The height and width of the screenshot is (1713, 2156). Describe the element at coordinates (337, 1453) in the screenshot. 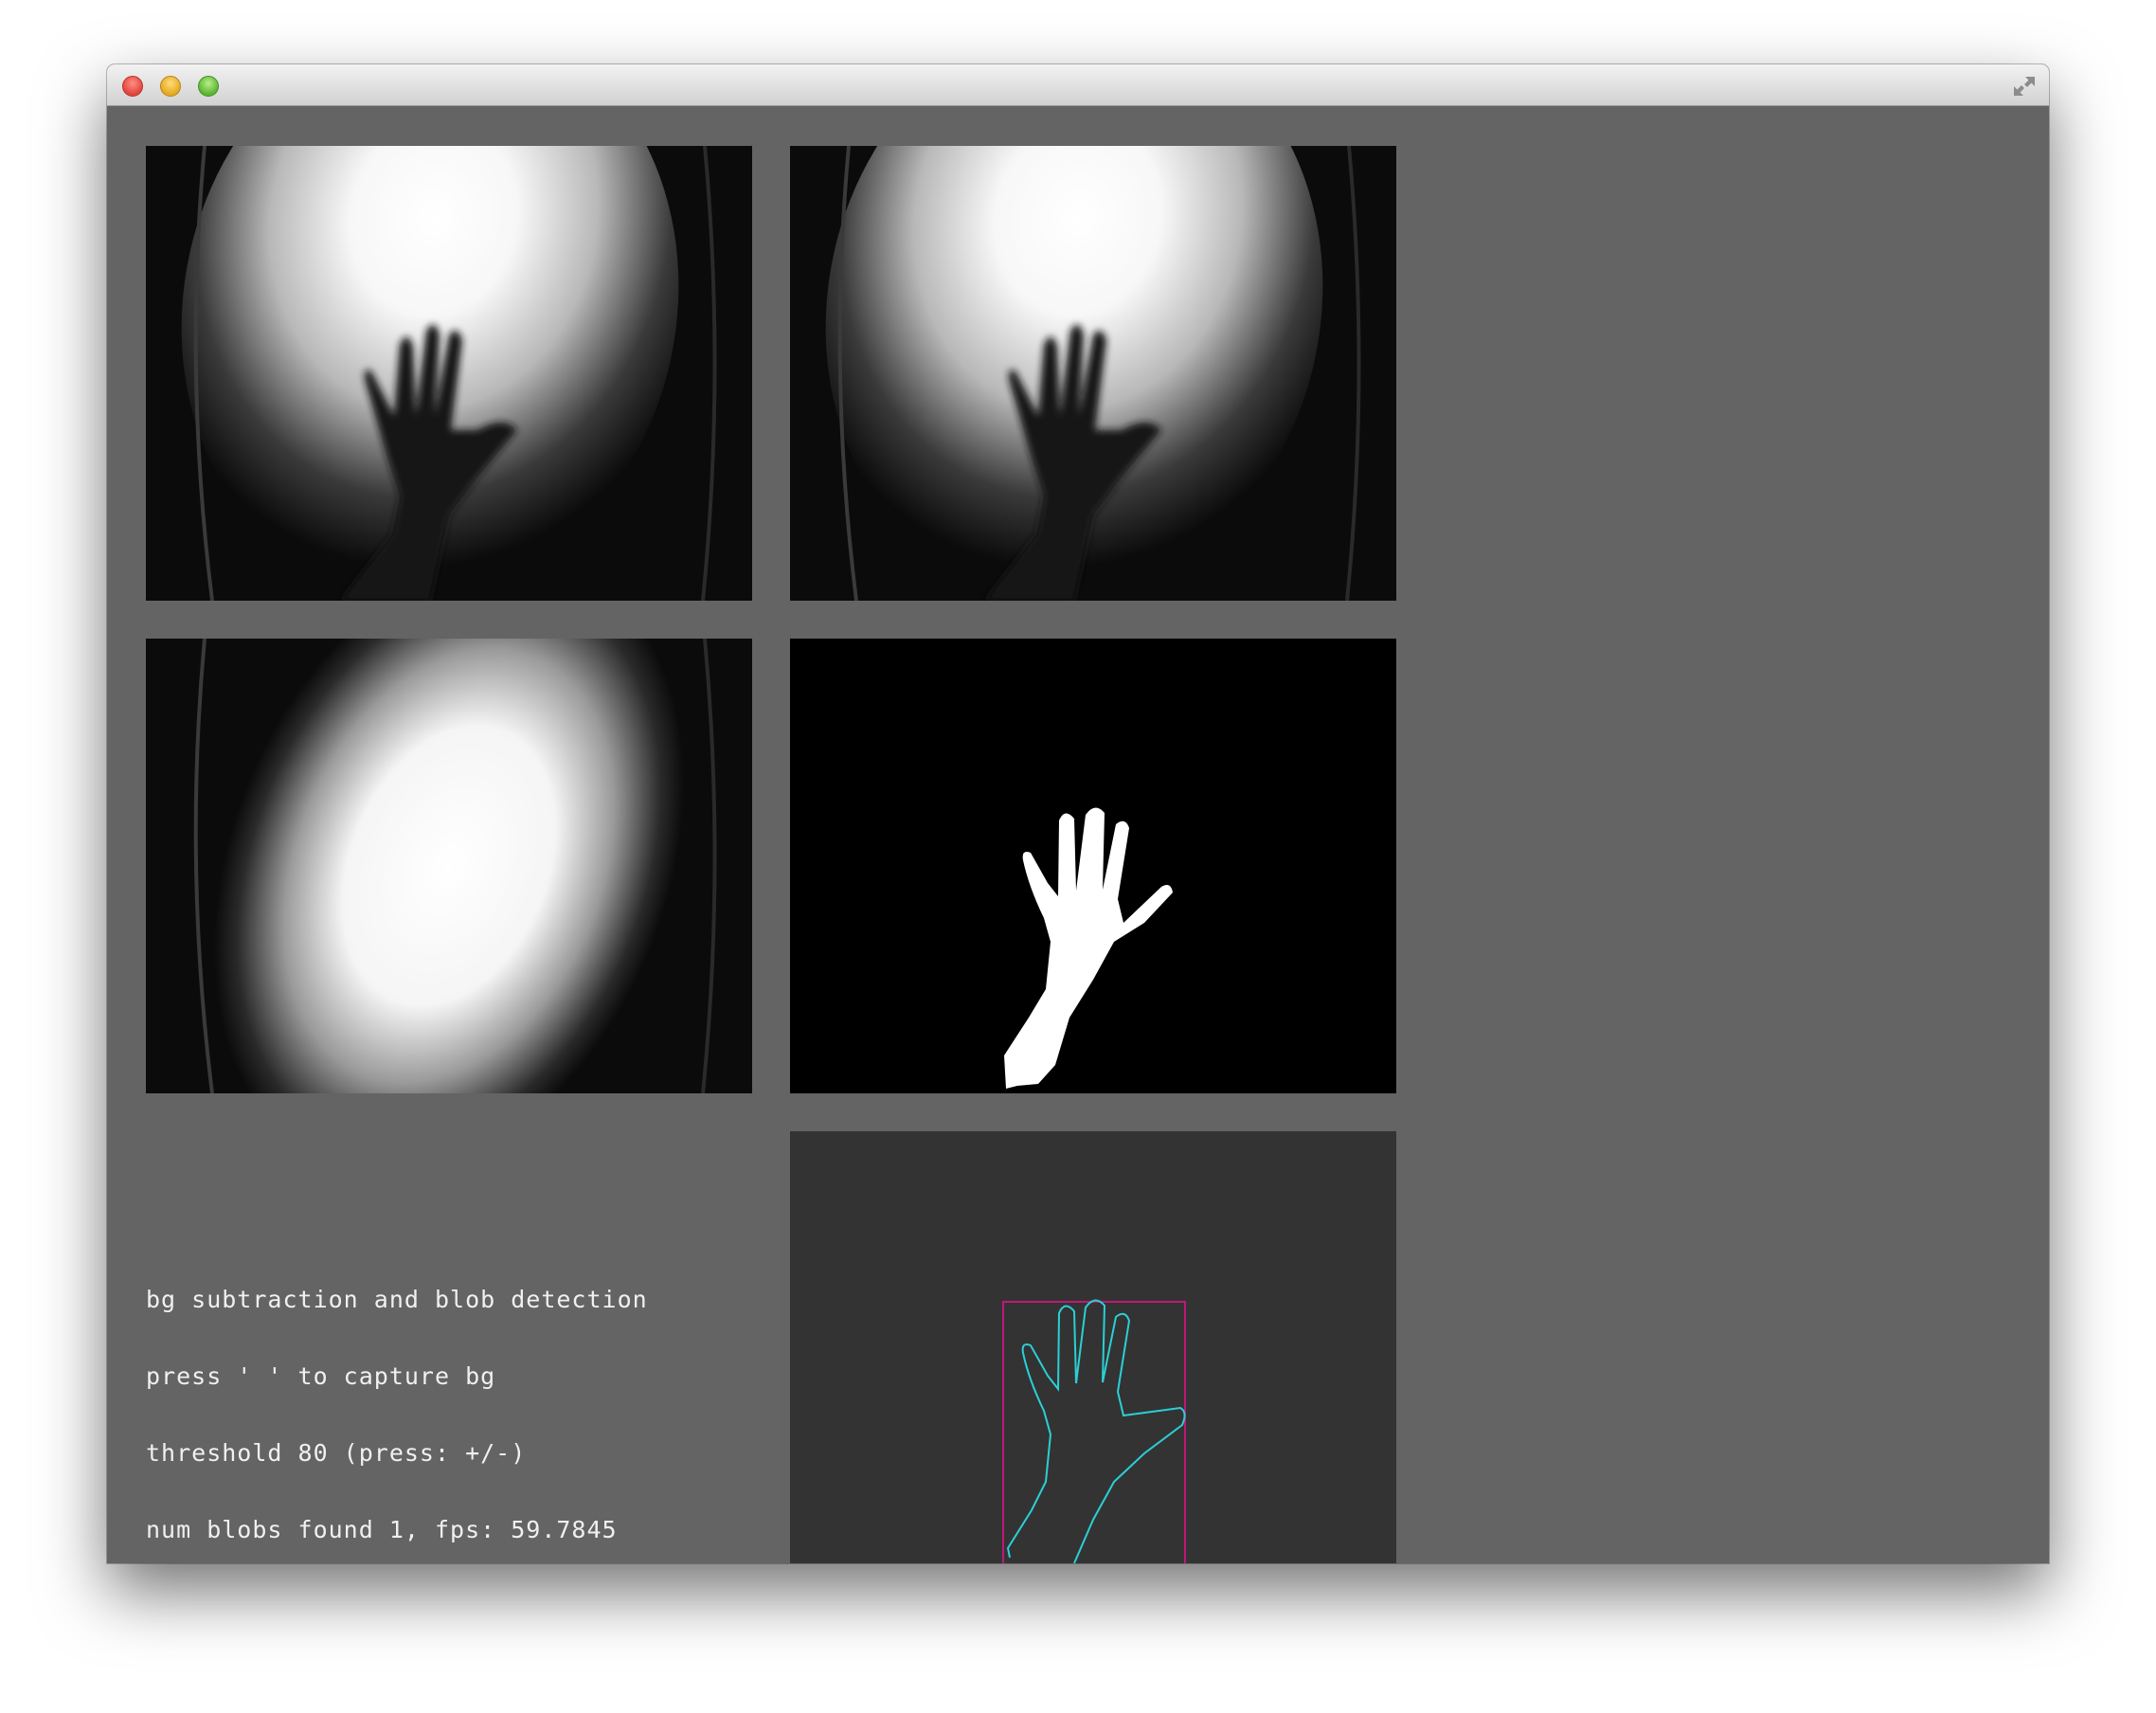

I see `info-threshold: threshold 80 (press: +/-)` at that location.